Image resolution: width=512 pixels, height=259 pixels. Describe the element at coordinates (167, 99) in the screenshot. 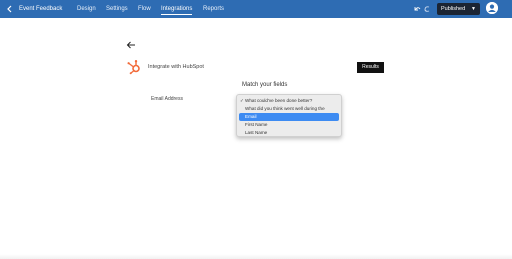

I see `field-label-email-address: Email Address` at that location.